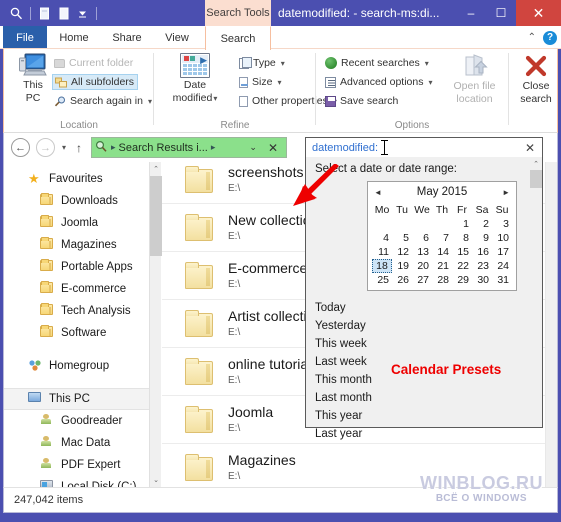 This screenshot has width=561, height=522. I want to click on this-pc-button: This PC, so click(33, 78).